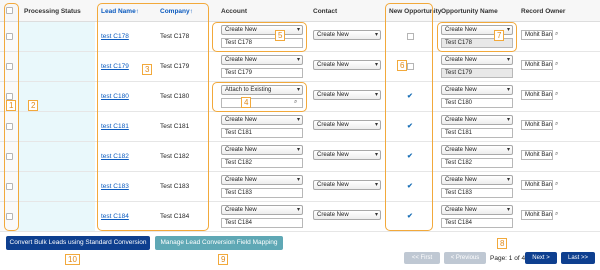 Image resolution: width=600 pixels, height=270 pixels. What do you see at coordinates (477, 103) in the screenshot?
I see `opportunity-name-field: Test C180` at bounding box center [477, 103].